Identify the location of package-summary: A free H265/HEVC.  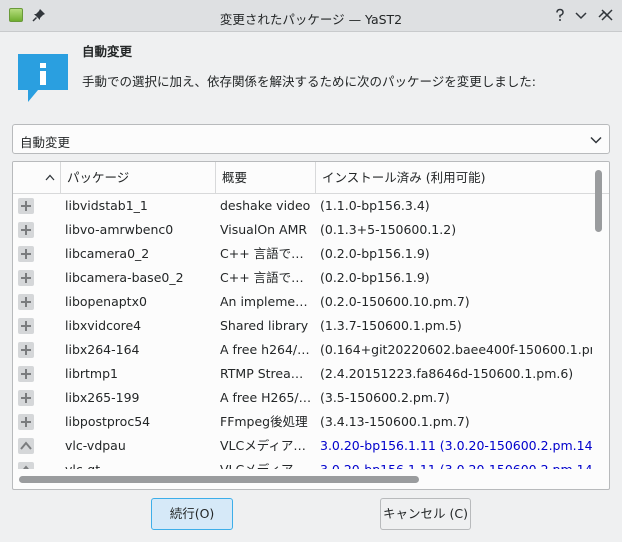
(266, 397).